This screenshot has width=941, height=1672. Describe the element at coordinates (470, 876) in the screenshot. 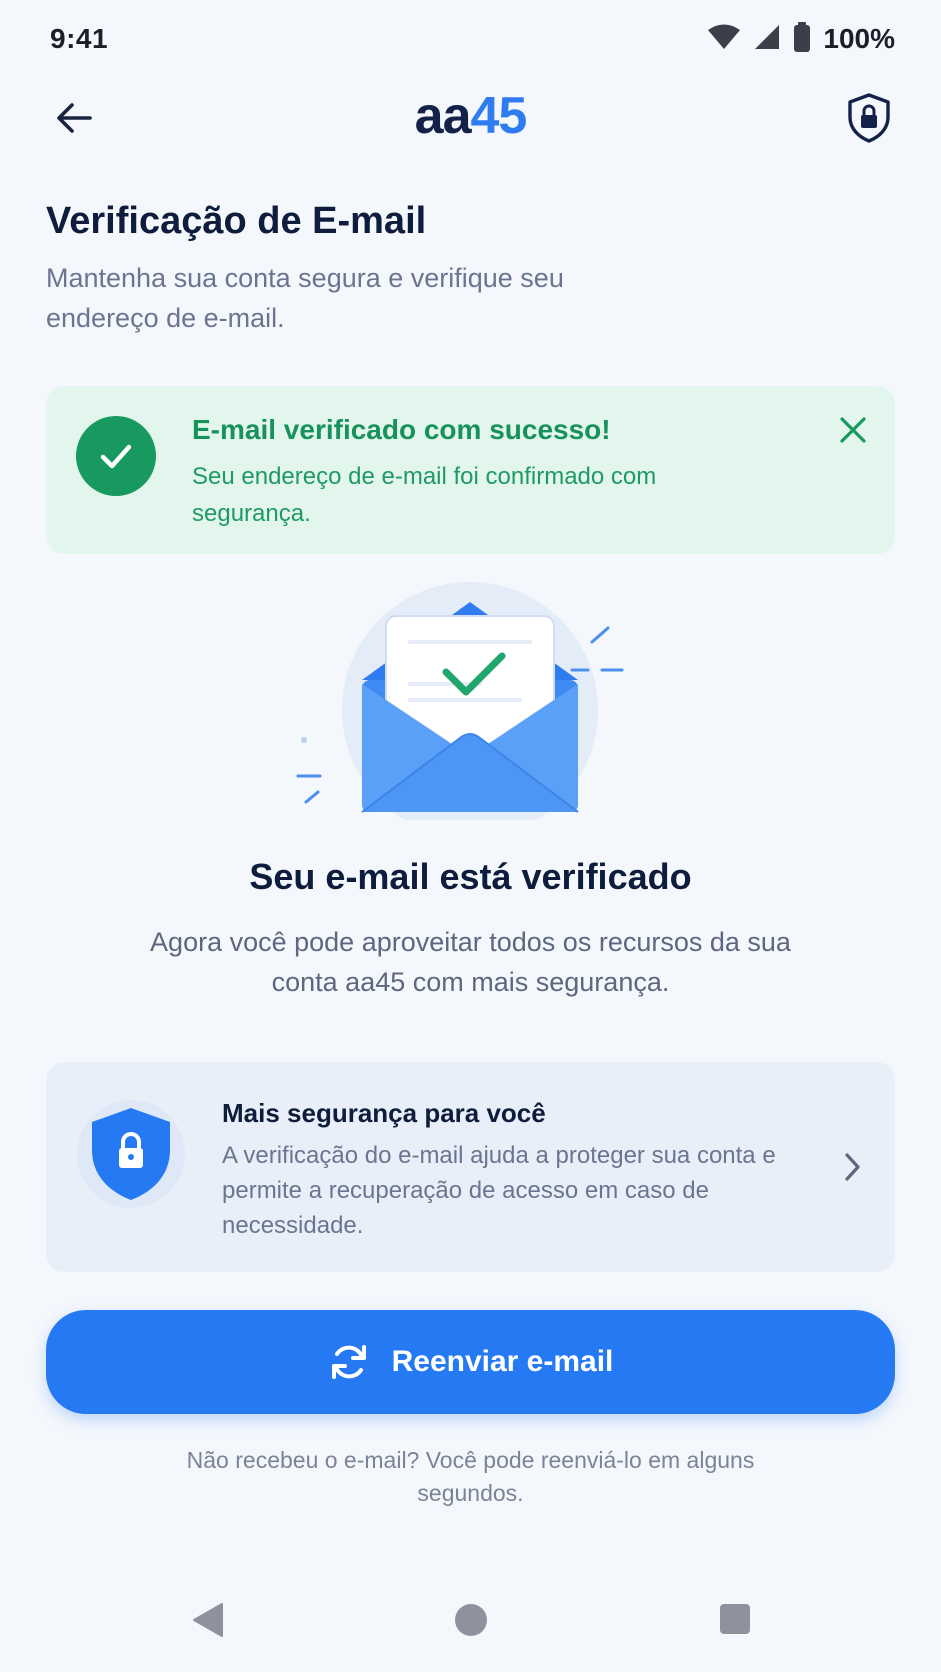

I see `verified-heading: Seu e-mail está verificado` at that location.